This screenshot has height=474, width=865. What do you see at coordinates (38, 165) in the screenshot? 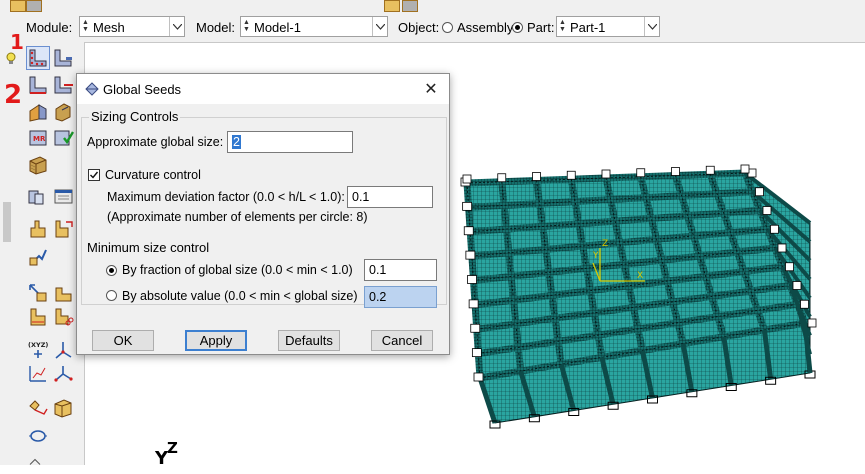
I see `mesh-region-icon` at bounding box center [38, 165].